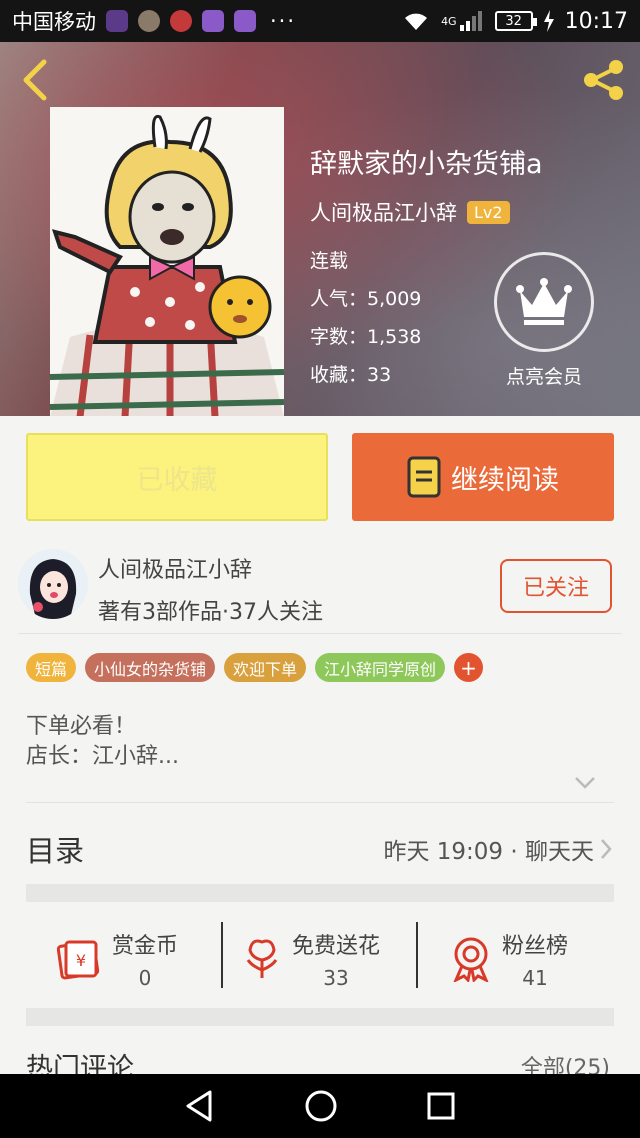  I want to click on latest-chapter: 昨天 19:09 · 聊天天, so click(488, 852).